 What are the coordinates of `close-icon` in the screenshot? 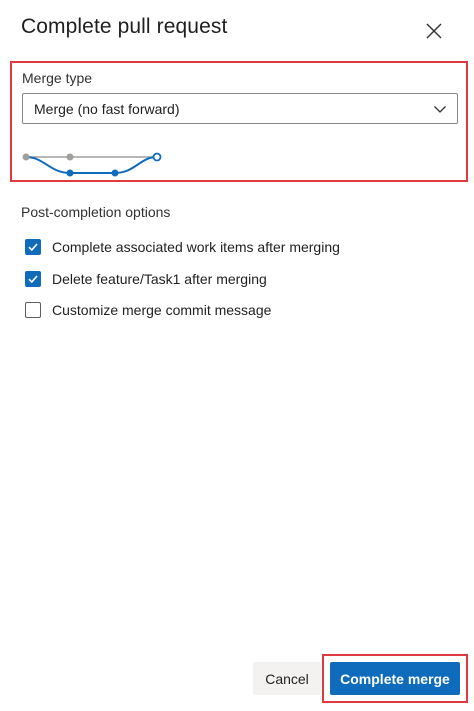 It's located at (434, 31).